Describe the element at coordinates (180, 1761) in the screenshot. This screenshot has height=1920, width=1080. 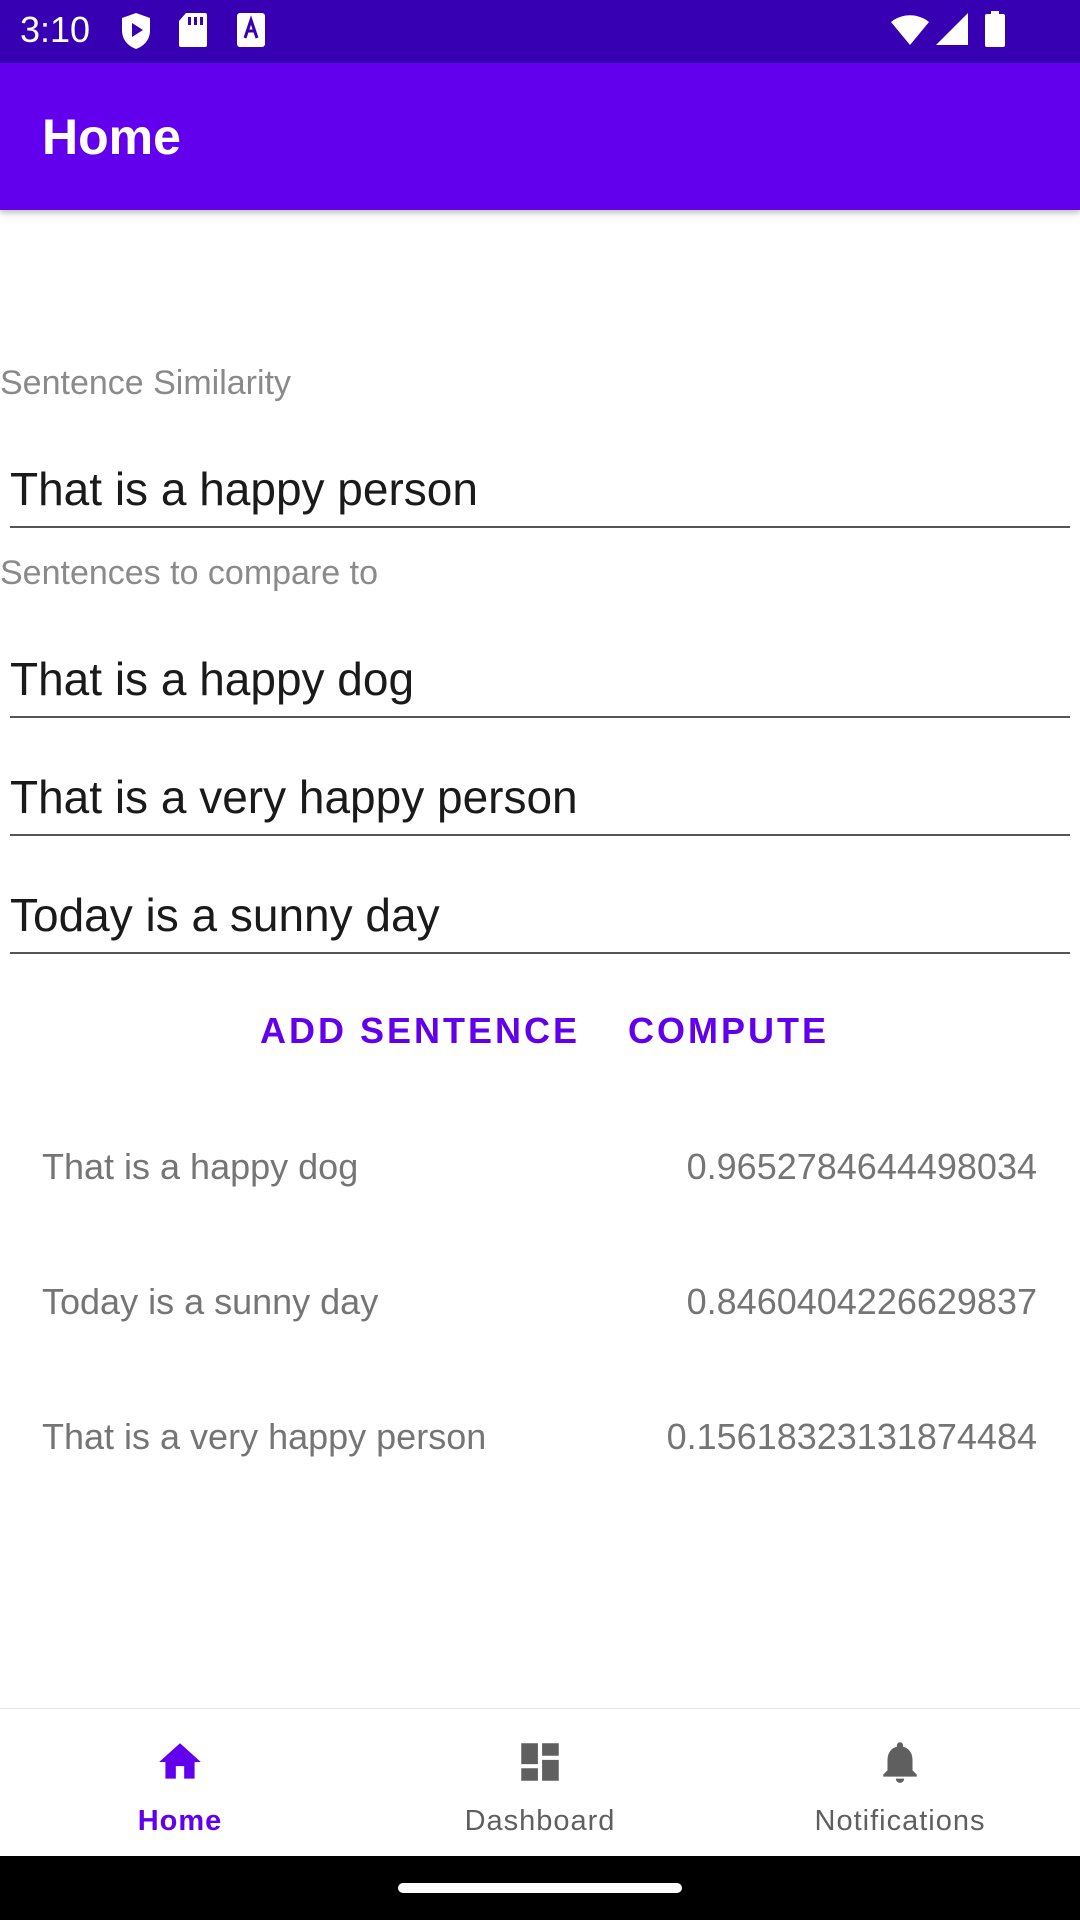
I see `home-icon` at that location.